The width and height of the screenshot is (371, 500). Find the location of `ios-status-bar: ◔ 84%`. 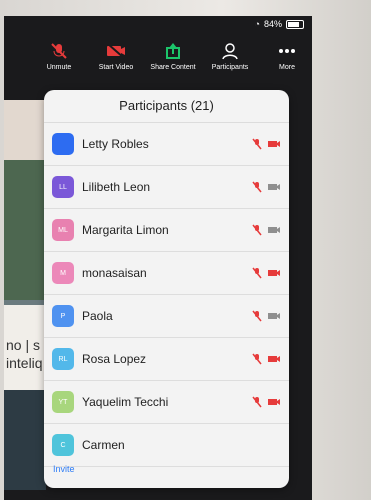

ios-status-bar: ◔ 84% is located at coordinates (279, 24).